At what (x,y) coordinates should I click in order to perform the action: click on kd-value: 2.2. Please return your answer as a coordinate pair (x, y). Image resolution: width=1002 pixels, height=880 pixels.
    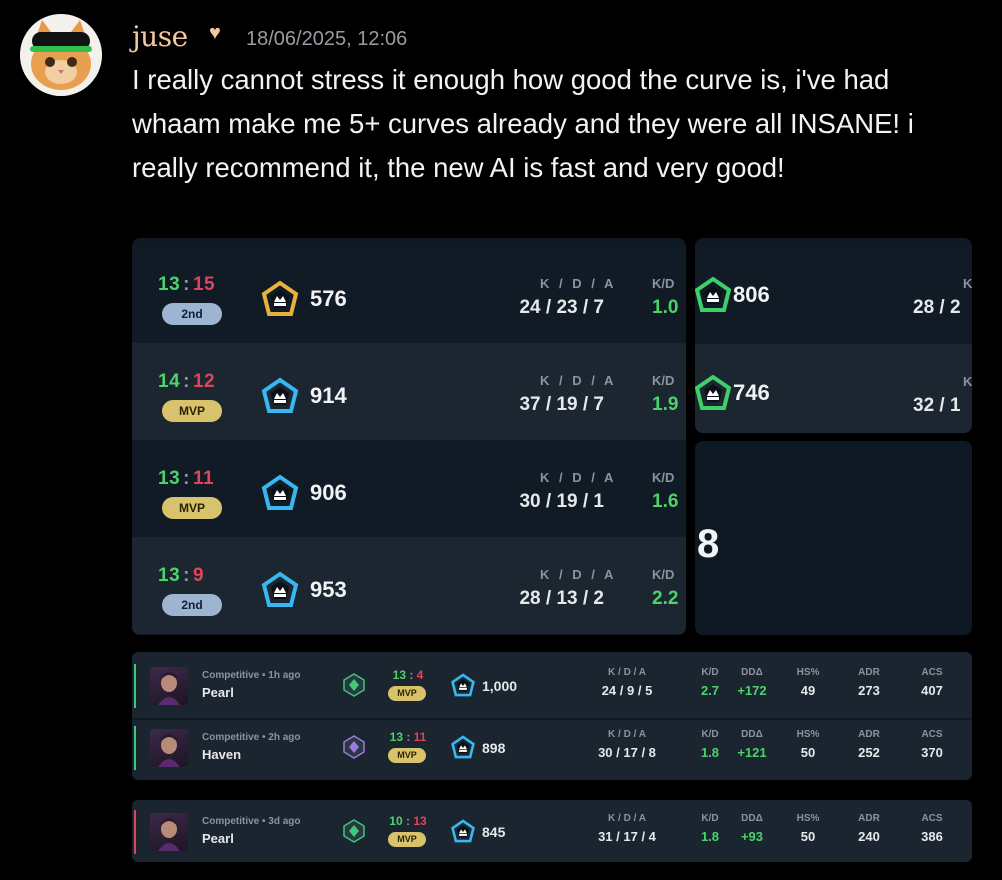
    Looking at the image, I should click on (665, 598).